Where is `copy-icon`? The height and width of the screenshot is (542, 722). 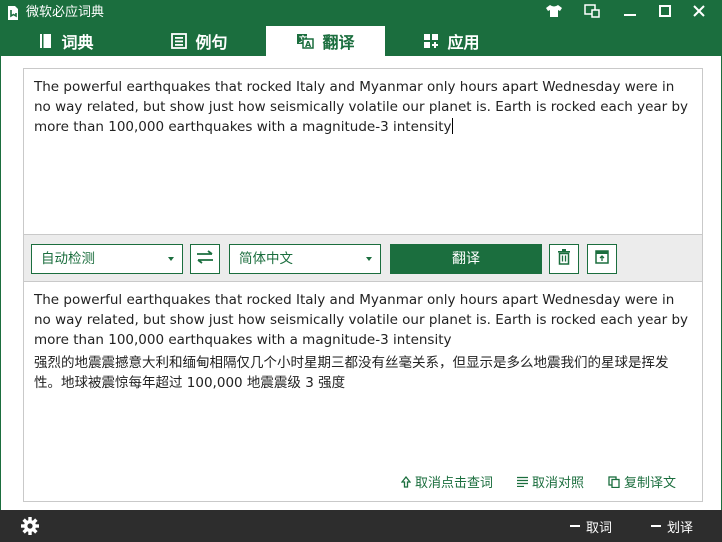 copy-icon is located at coordinates (614, 481).